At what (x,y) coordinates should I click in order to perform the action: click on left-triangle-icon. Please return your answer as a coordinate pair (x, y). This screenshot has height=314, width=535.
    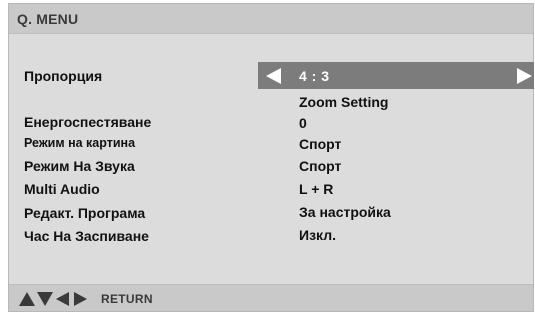
    Looking at the image, I should click on (62, 299).